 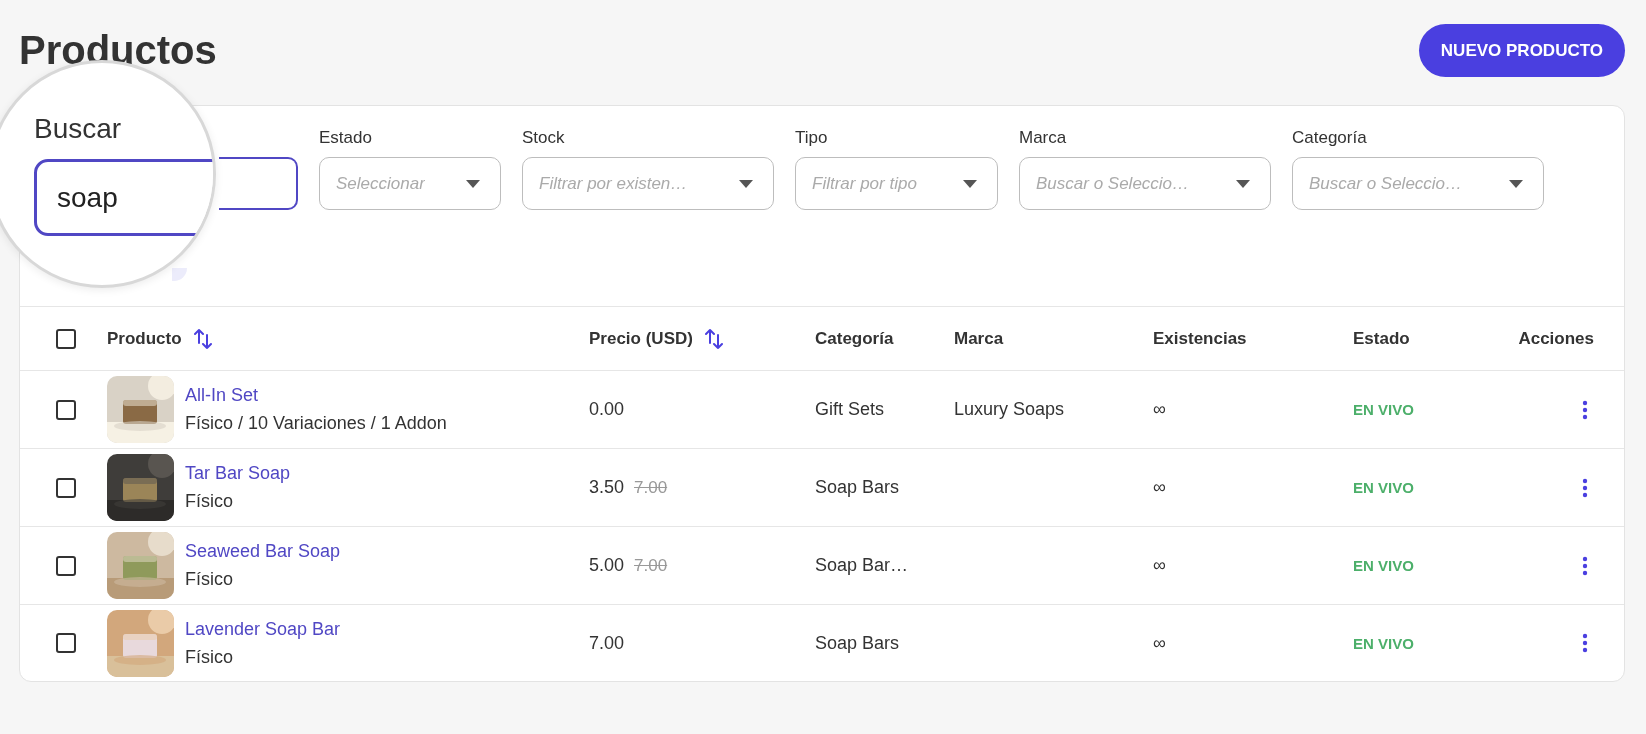 What do you see at coordinates (1200, 338) in the screenshot?
I see `column-header: Existencias` at bounding box center [1200, 338].